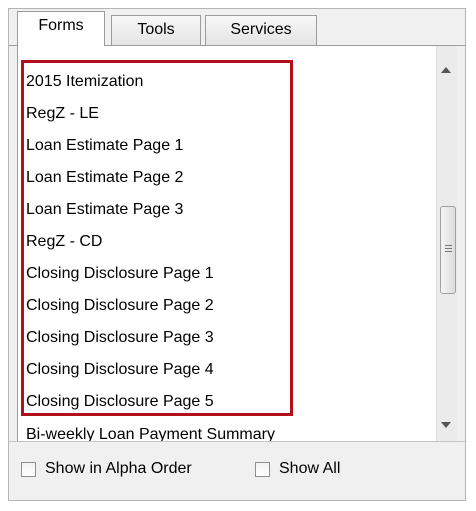 This screenshot has height=511, width=476. I want to click on list-options: Show in Alpha Order Show All, so click(237, 470).